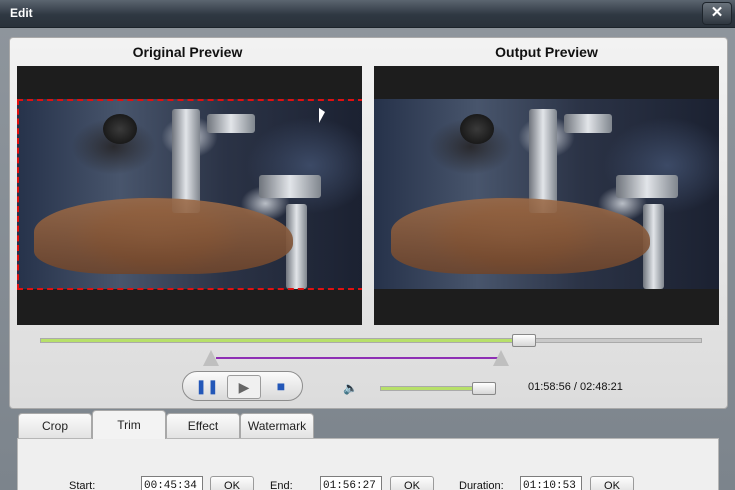 This screenshot has height=490, width=735. I want to click on end-ok-button: OK, so click(412, 483).